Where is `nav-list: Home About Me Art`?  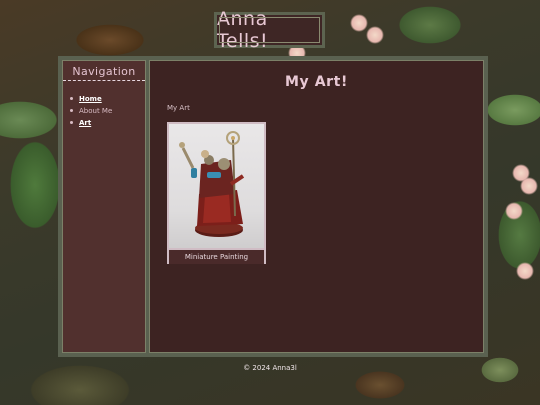
nav-list: Home About Me Art is located at coordinates (104, 111).